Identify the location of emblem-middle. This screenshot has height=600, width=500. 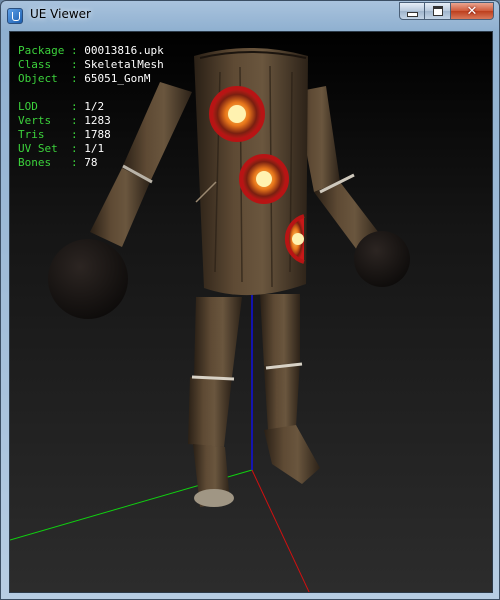
(264, 179).